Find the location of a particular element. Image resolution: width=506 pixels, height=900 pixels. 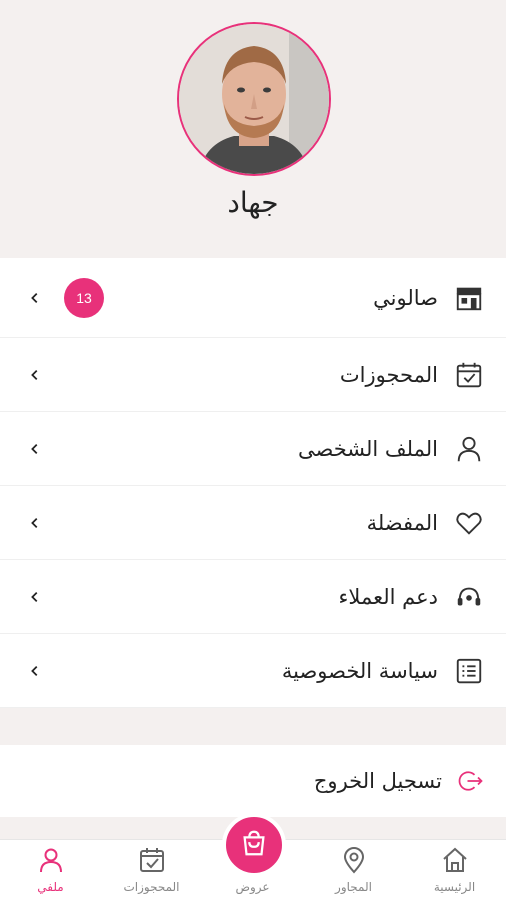

nav-label: ملفي is located at coordinates (50, 887).